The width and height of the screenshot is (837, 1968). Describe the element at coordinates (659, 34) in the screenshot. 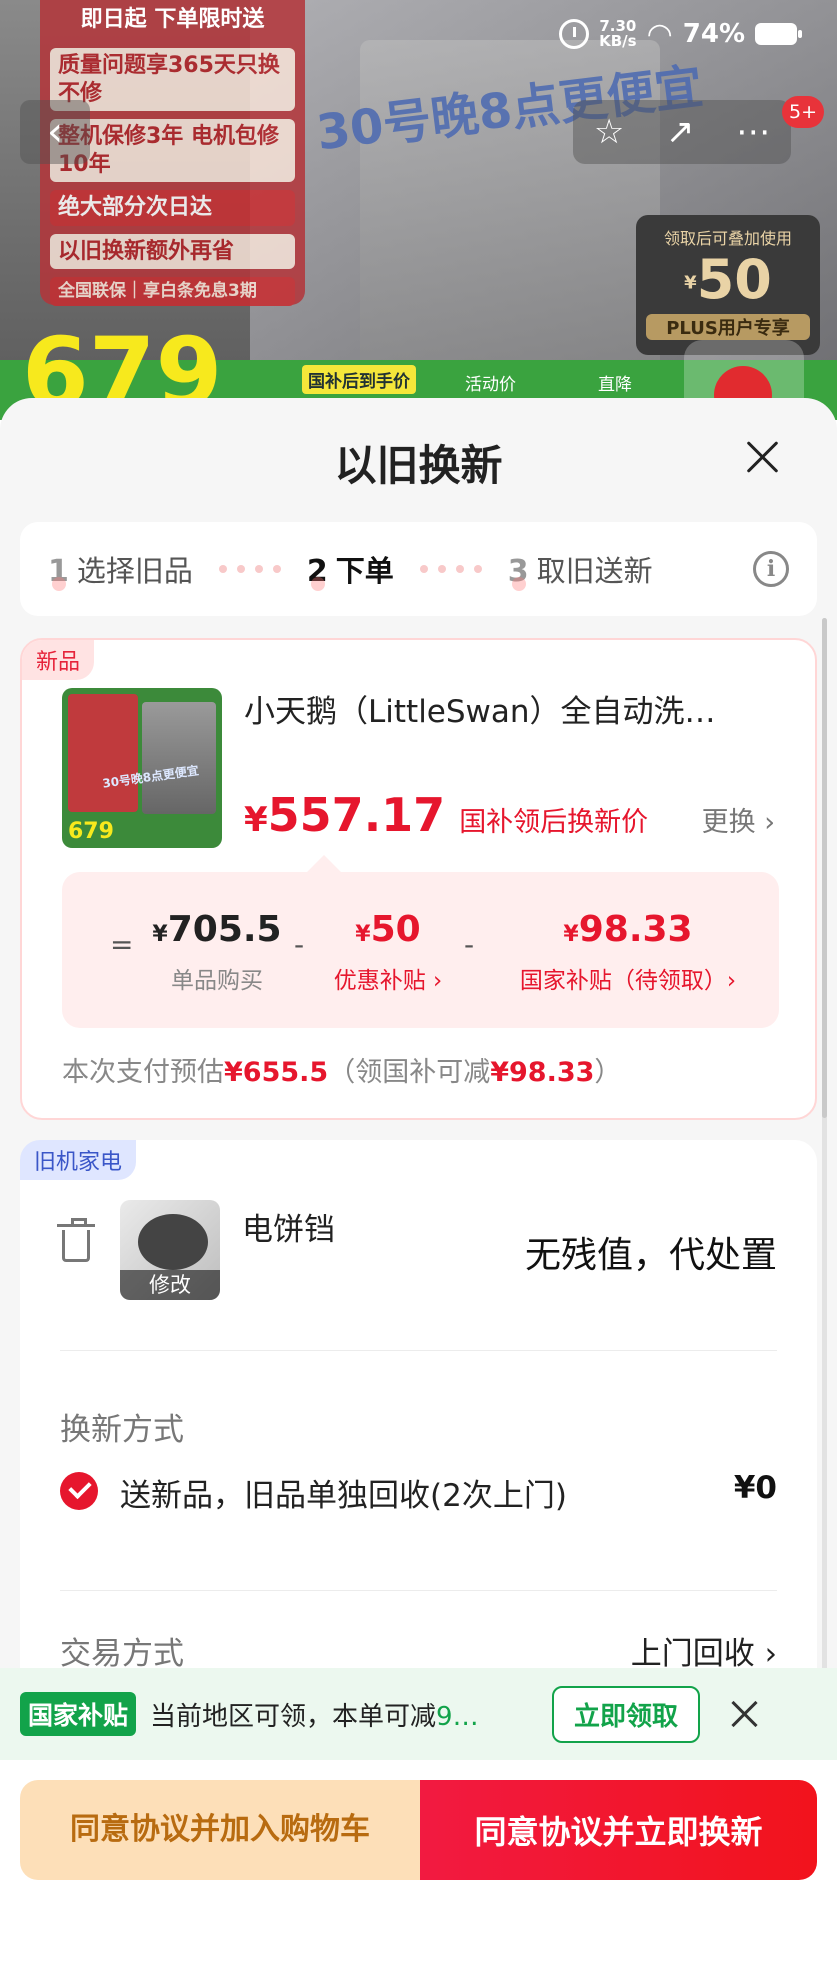

I see `wifi-icon: ◠` at that location.